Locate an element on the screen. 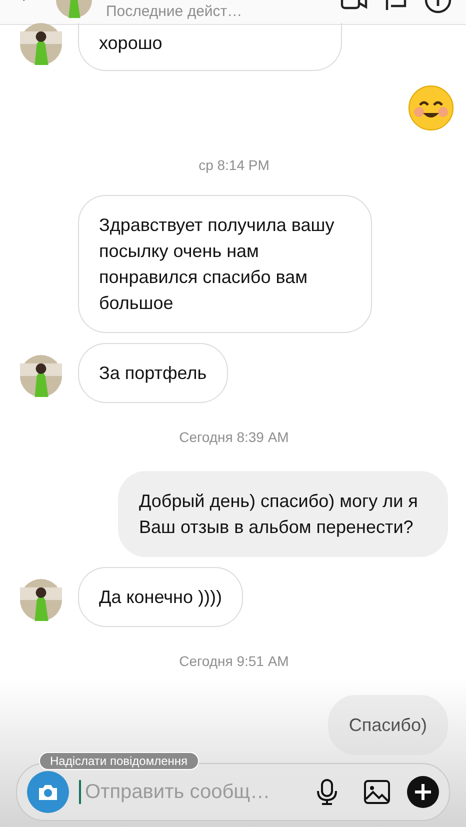 The width and height of the screenshot is (466, 827). timestamp: ср 8:14 PM is located at coordinates (234, 165).